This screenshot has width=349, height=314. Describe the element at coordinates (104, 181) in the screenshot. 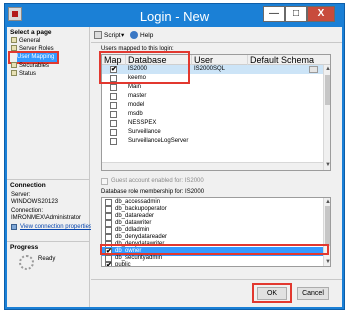

I see `guest-account-checkbox` at that location.